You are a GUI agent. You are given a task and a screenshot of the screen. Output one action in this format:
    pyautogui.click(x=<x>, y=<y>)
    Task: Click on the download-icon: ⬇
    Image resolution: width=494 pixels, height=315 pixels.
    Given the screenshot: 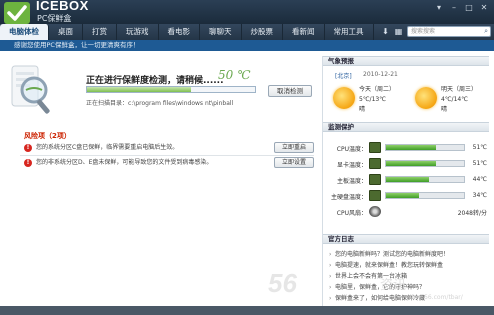 What is the action you would take?
    pyautogui.click(x=385, y=31)
    